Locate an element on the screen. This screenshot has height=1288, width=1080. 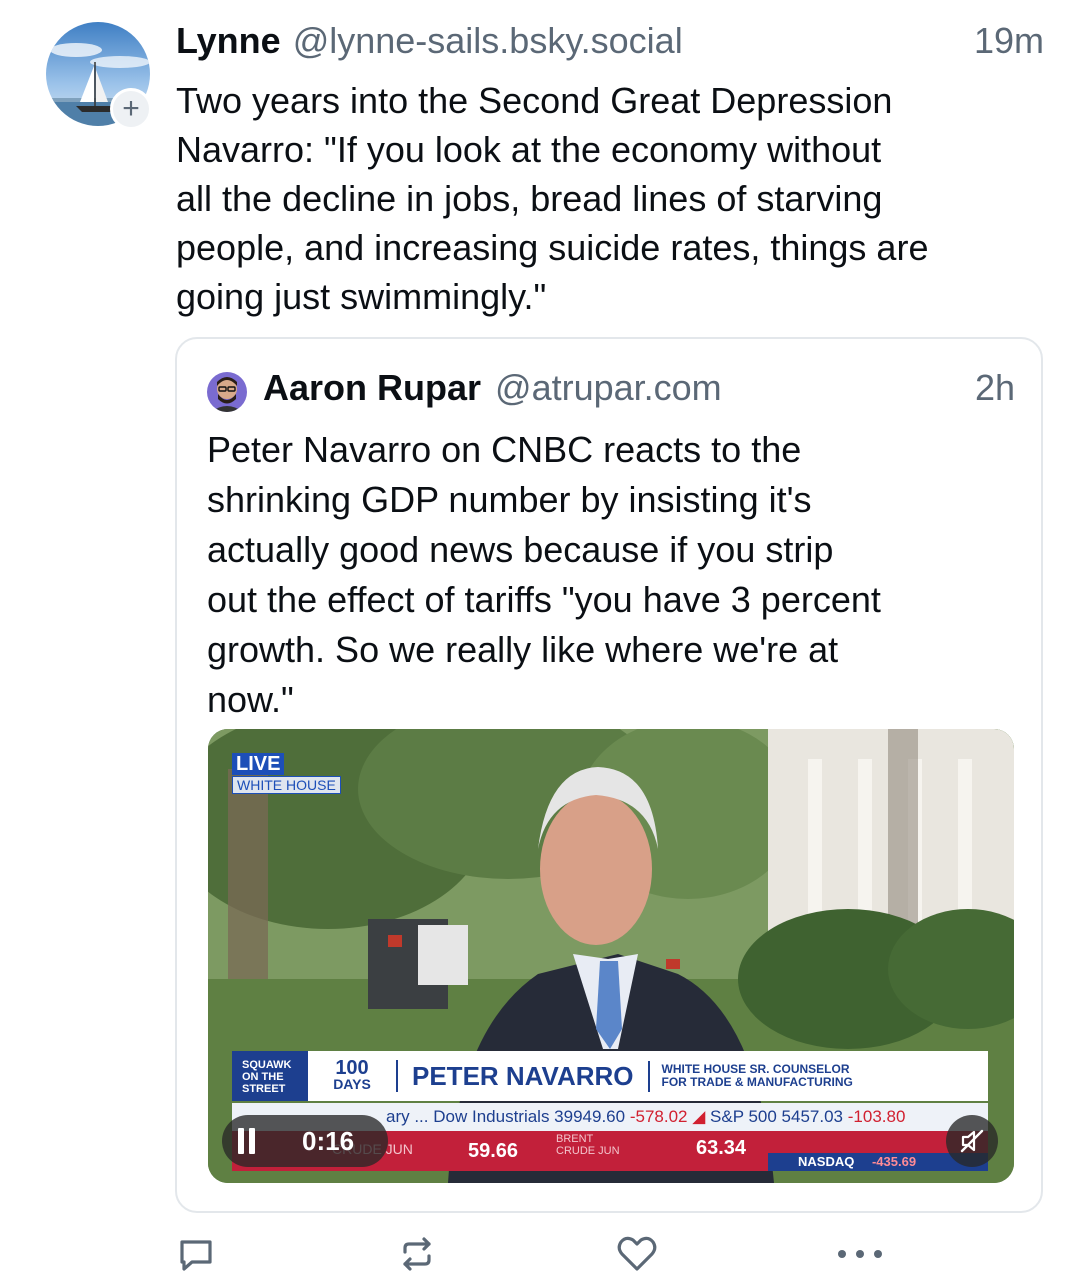
mute-button is located at coordinates (972, 1141).